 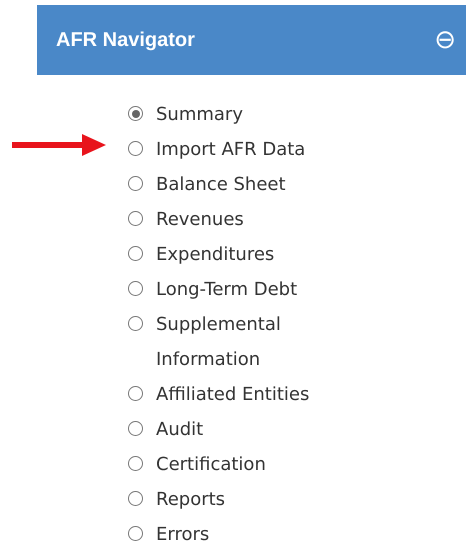 I want to click on option-label: Affiliated Entities, so click(x=233, y=395).